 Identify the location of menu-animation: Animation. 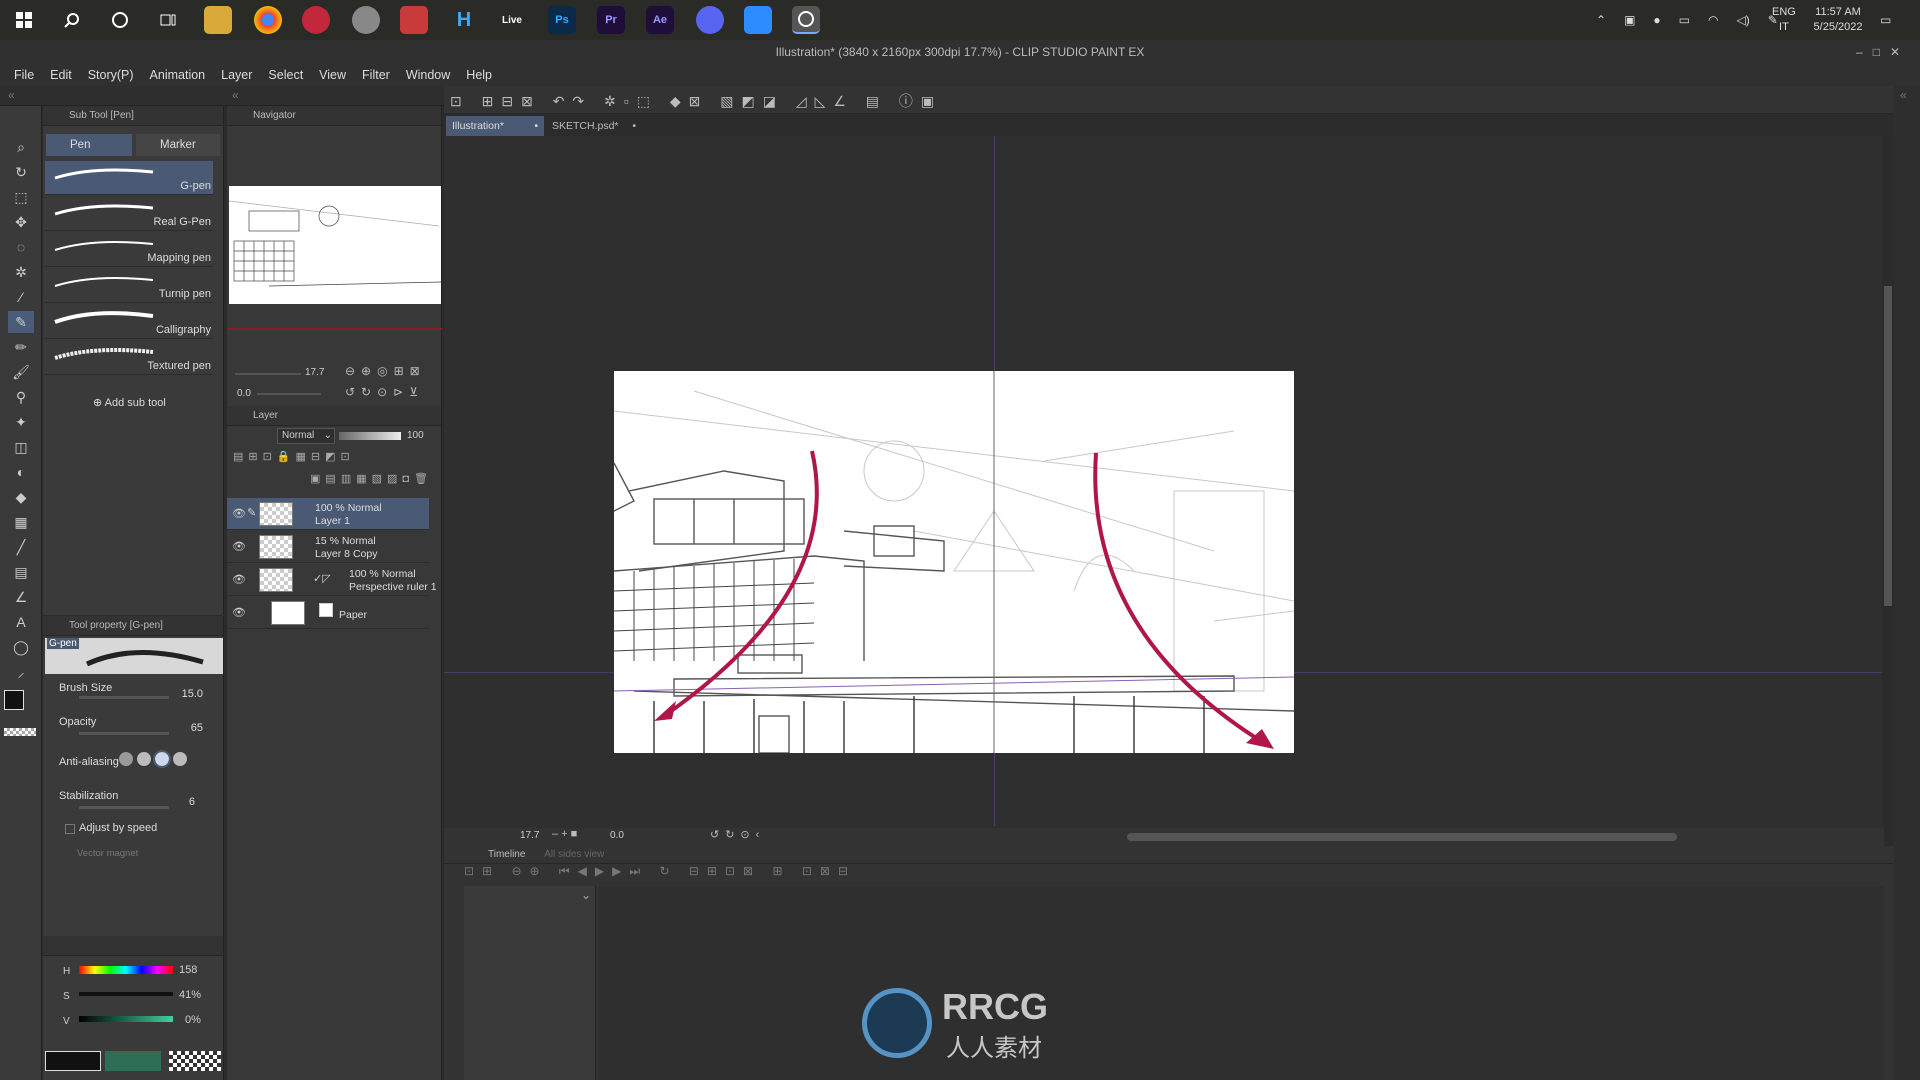
(178, 75).